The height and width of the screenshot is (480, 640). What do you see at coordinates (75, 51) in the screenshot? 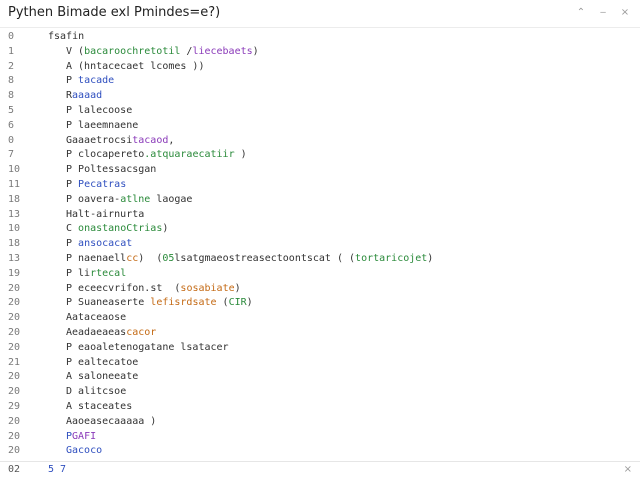
I see `code-token: V (` at bounding box center [75, 51].